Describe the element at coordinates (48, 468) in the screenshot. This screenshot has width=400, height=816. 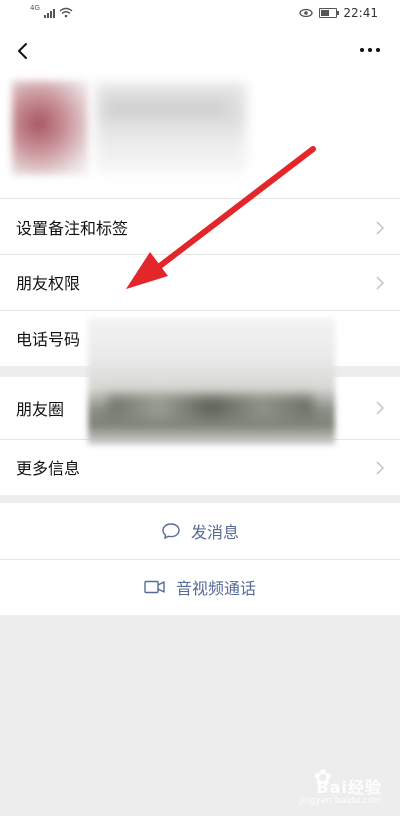
I see `row-label: 更多信息` at that location.